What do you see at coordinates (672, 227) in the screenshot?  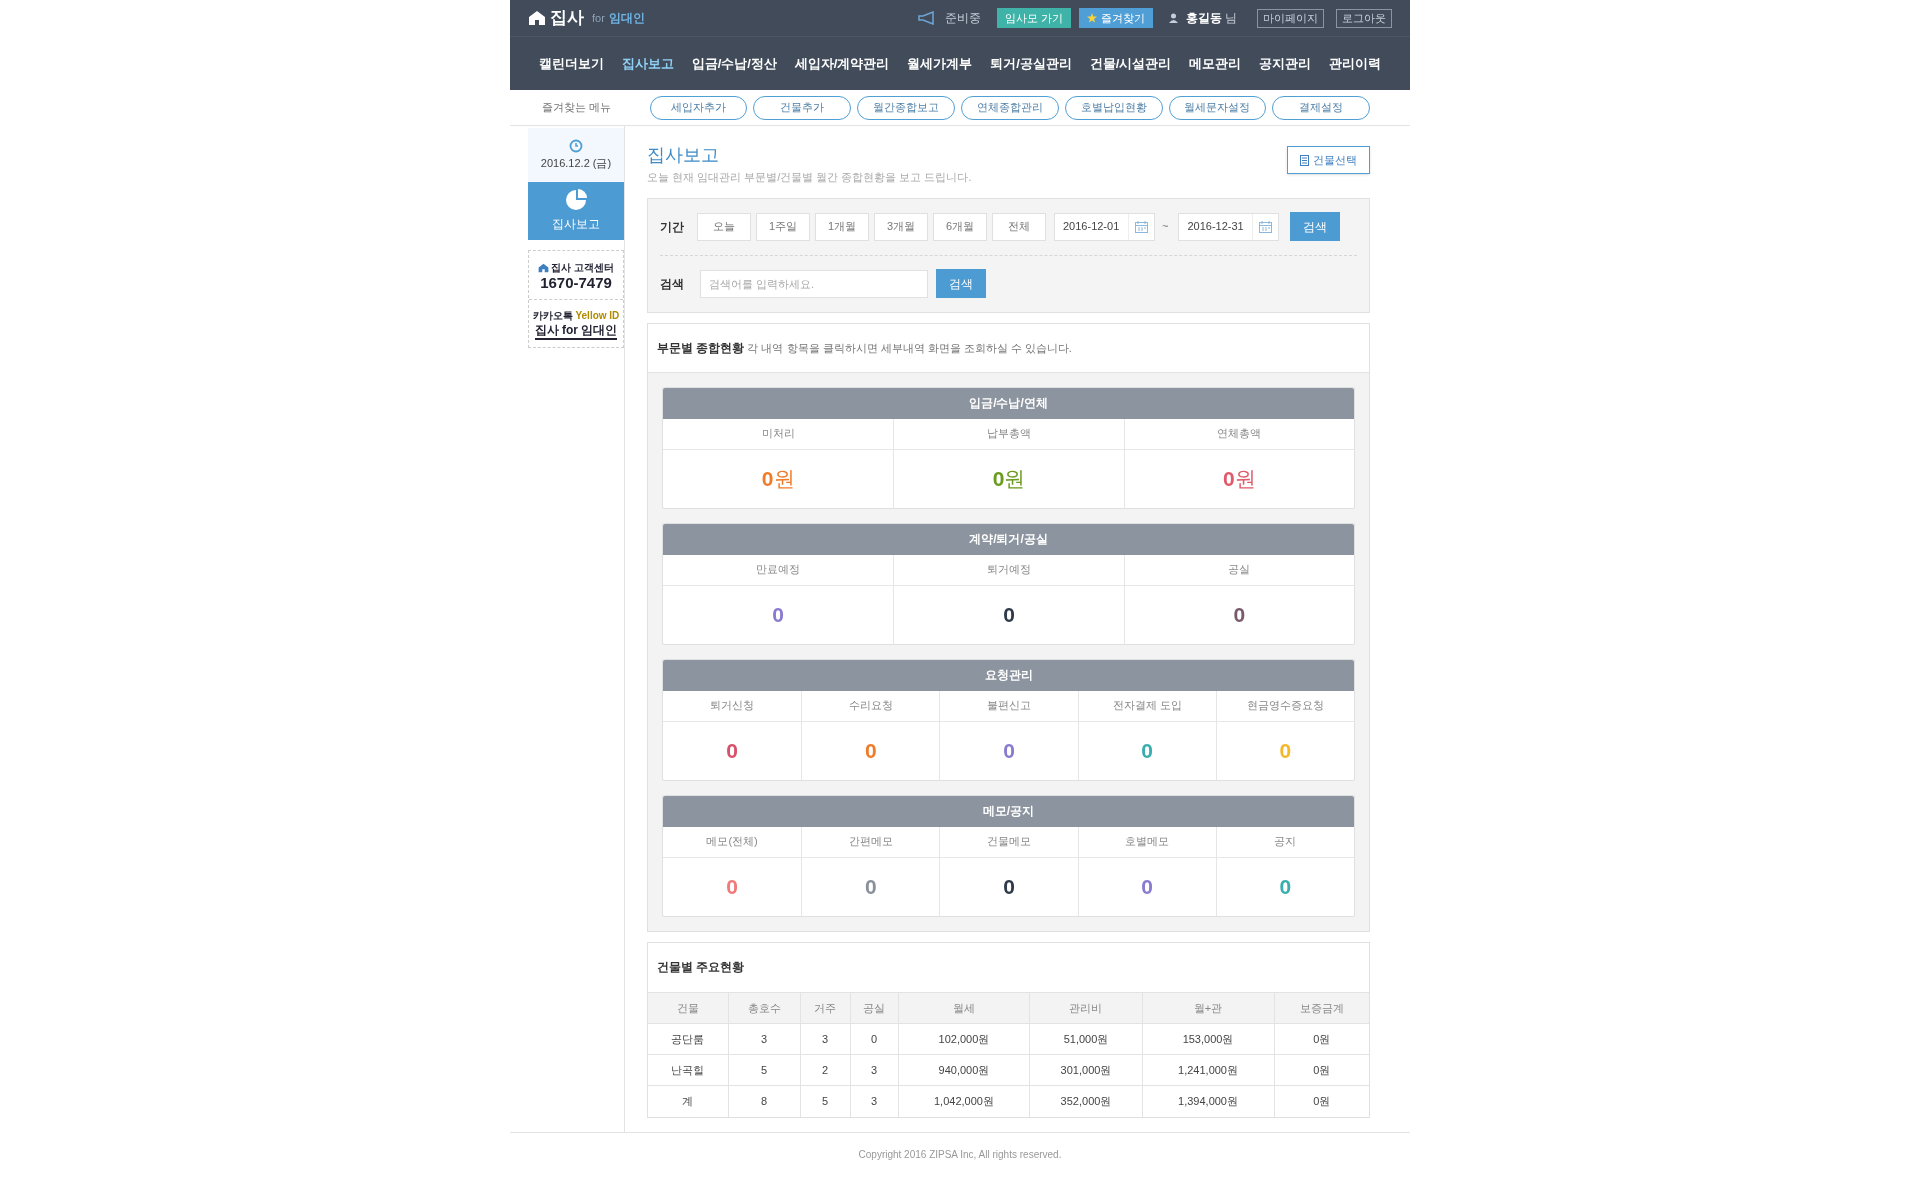 I see `period-label: 기간` at bounding box center [672, 227].